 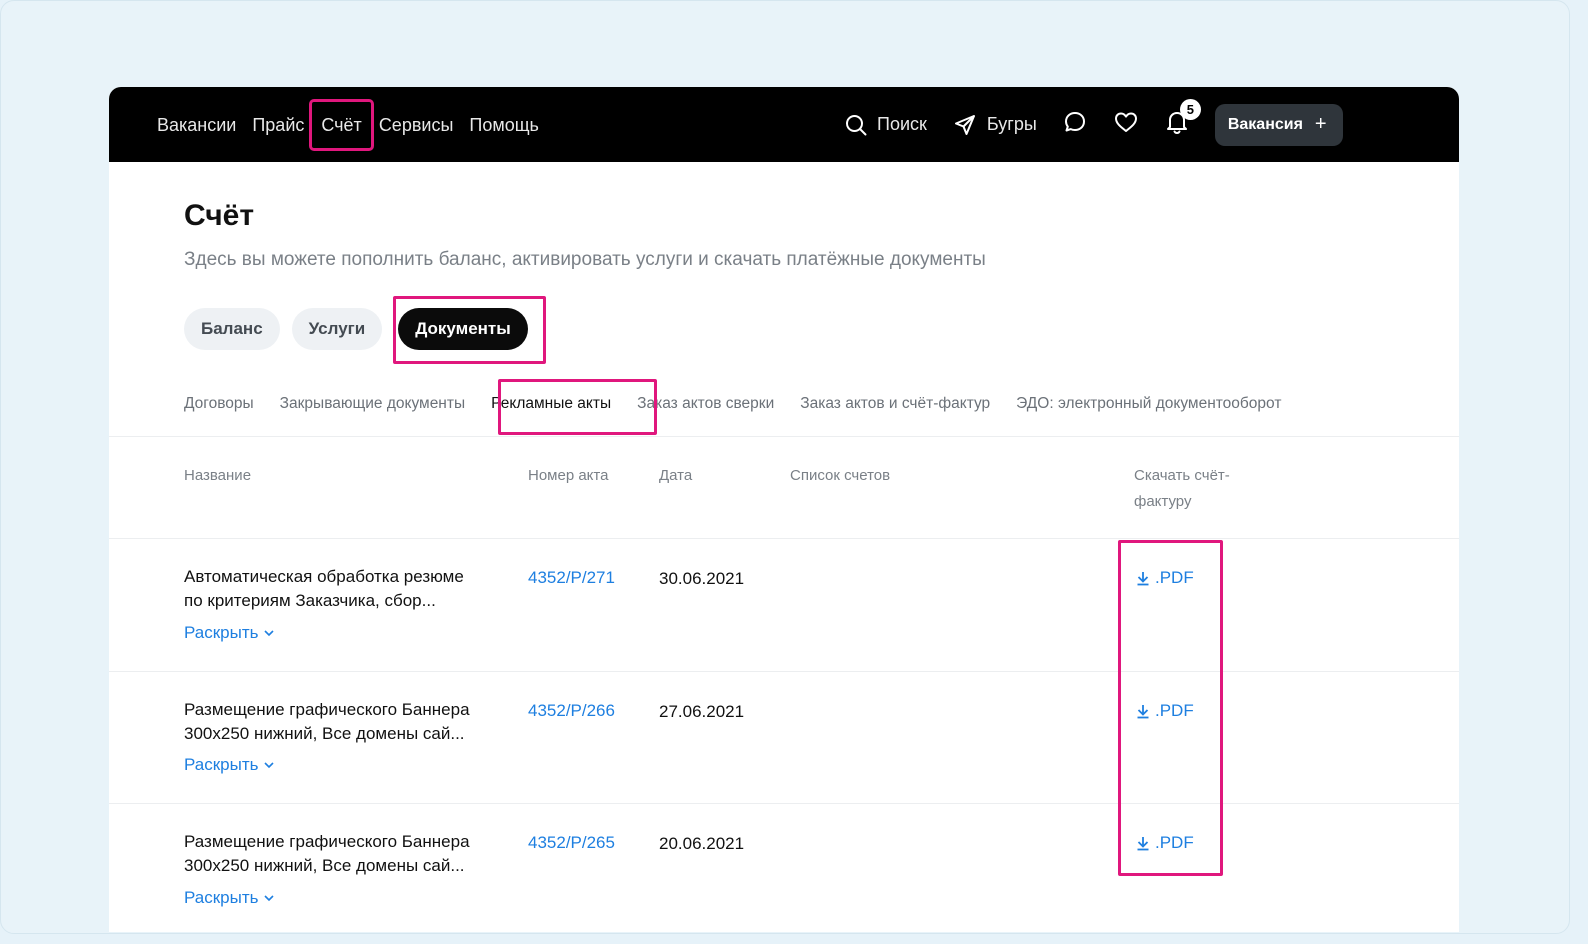 I want to click on column-header-date: Дата, so click(x=676, y=475).